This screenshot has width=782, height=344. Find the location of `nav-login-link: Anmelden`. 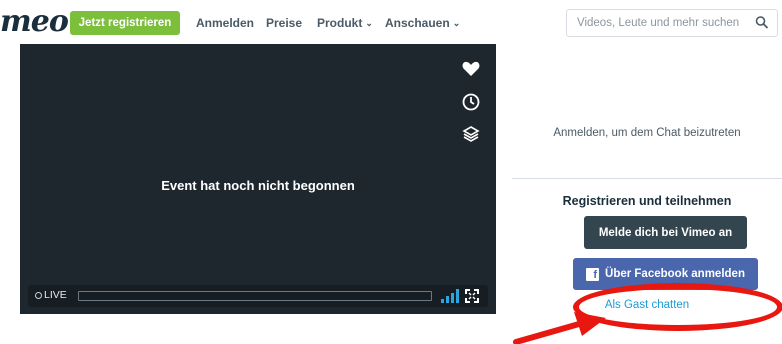

nav-login-link: Anmelden is located at coordinates (225, 23).